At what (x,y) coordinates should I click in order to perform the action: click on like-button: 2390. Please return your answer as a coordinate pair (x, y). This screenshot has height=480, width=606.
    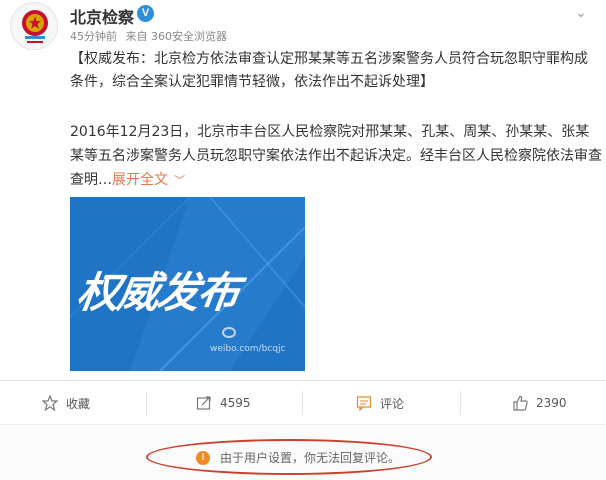
    Looking at the image, I should click on (539, 403).